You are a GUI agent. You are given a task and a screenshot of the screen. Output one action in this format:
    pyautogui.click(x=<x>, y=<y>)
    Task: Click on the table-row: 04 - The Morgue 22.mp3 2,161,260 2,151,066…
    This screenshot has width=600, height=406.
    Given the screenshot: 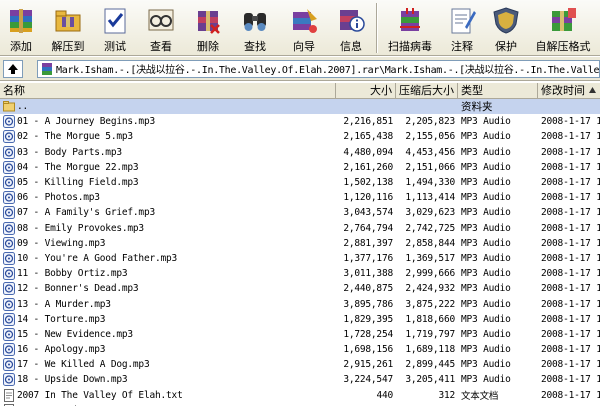 What is the action you would take?
    pyautogui.click(x=300, y=167)
    